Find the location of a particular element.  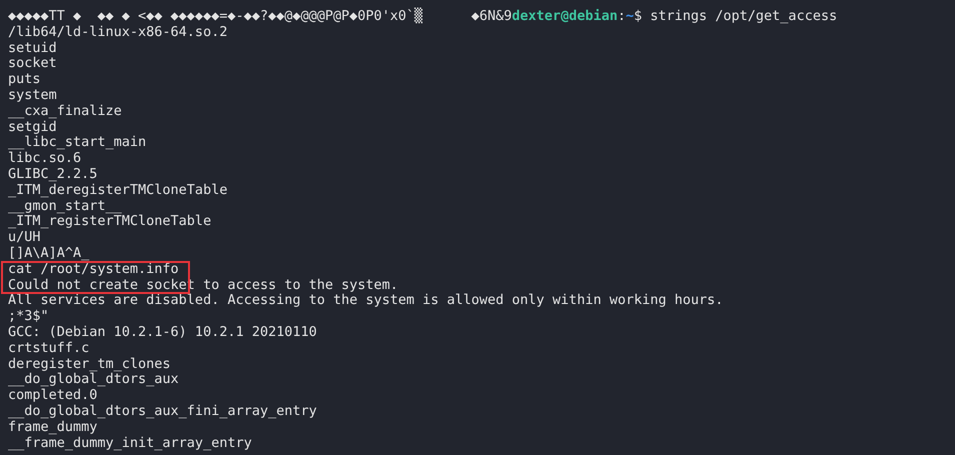

output-line: []A\A]A^A_ is located at coordinates (49, 254).